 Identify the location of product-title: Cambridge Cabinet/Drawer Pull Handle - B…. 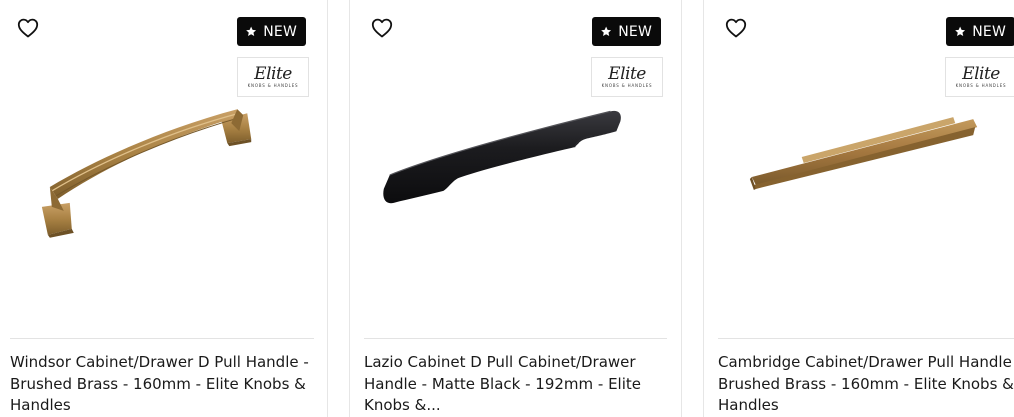
(866, 384).